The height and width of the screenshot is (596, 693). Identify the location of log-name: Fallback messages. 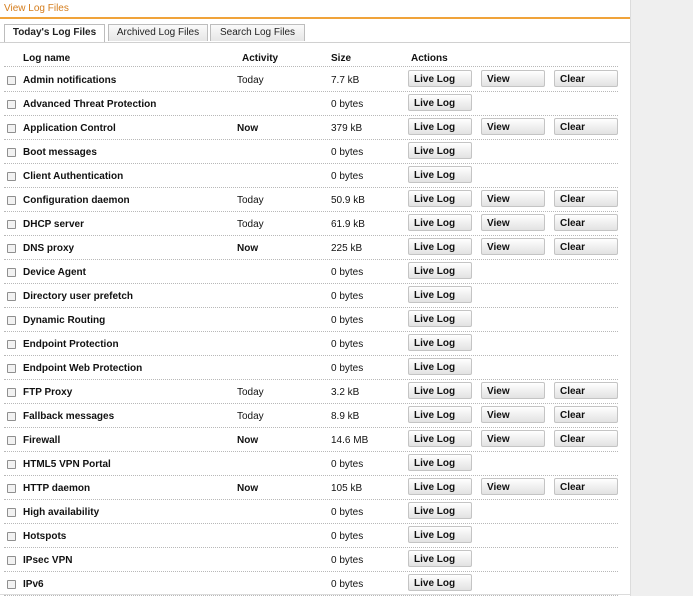
(69, 416).